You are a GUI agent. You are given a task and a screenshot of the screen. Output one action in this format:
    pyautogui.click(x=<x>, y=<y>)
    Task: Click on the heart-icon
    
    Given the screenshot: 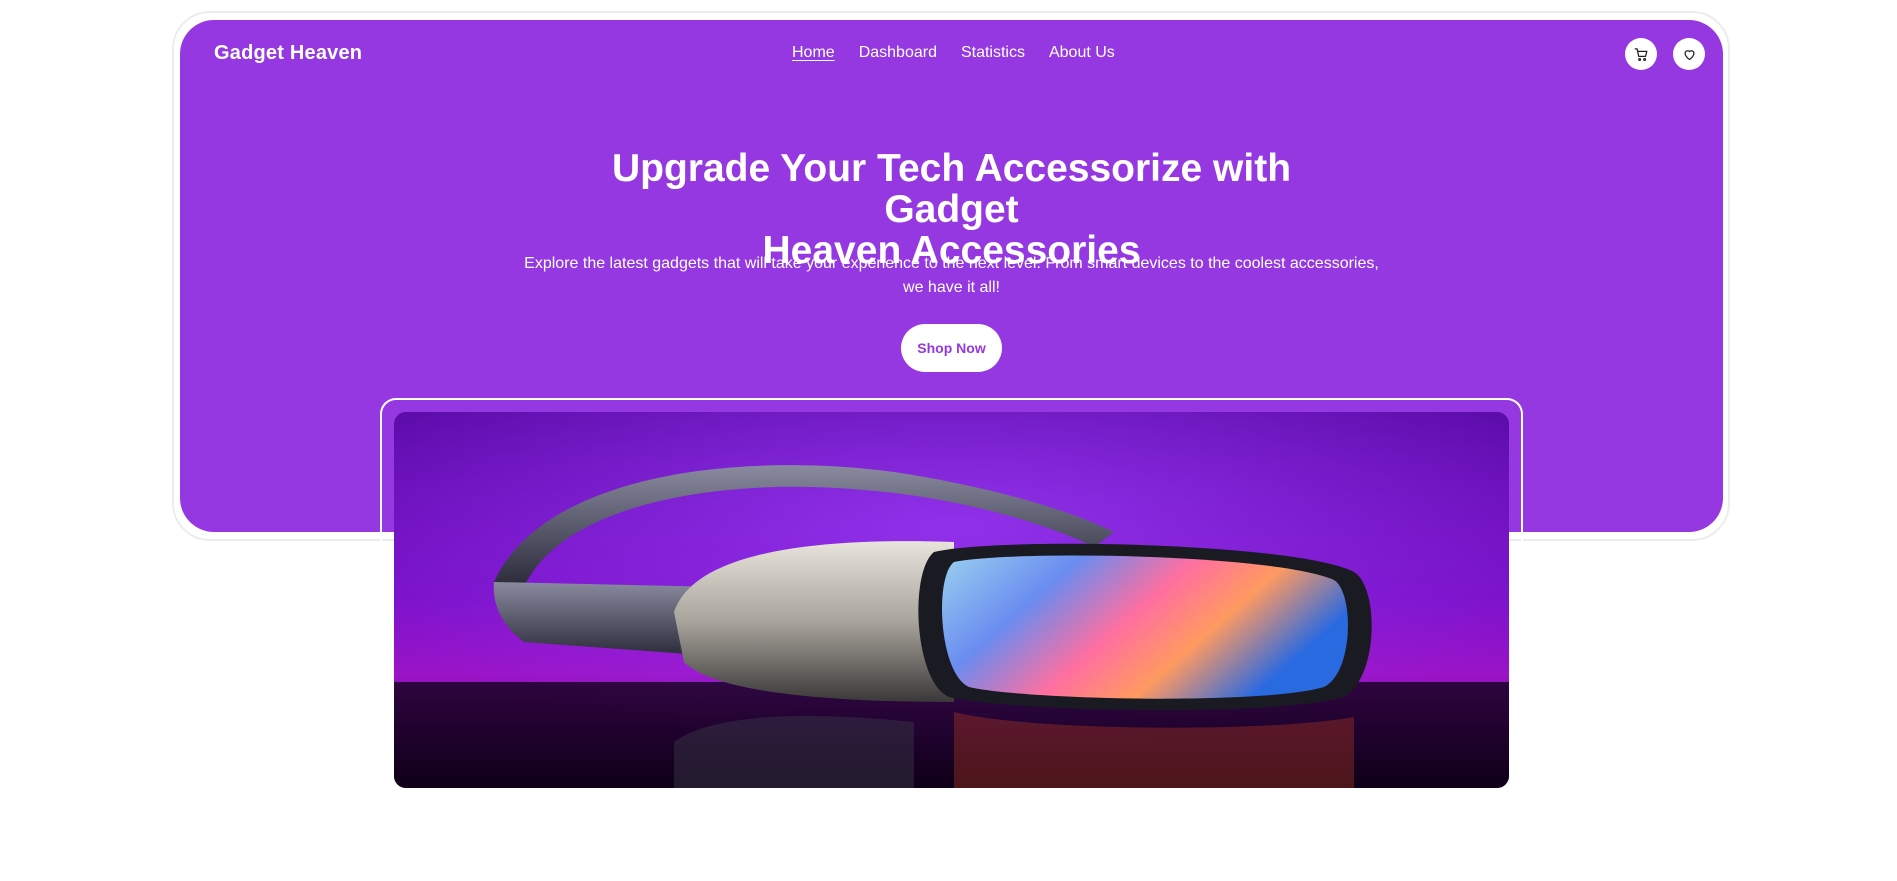 What is the action you would take?
    pyautogui.click(x=1689, y=54)
    